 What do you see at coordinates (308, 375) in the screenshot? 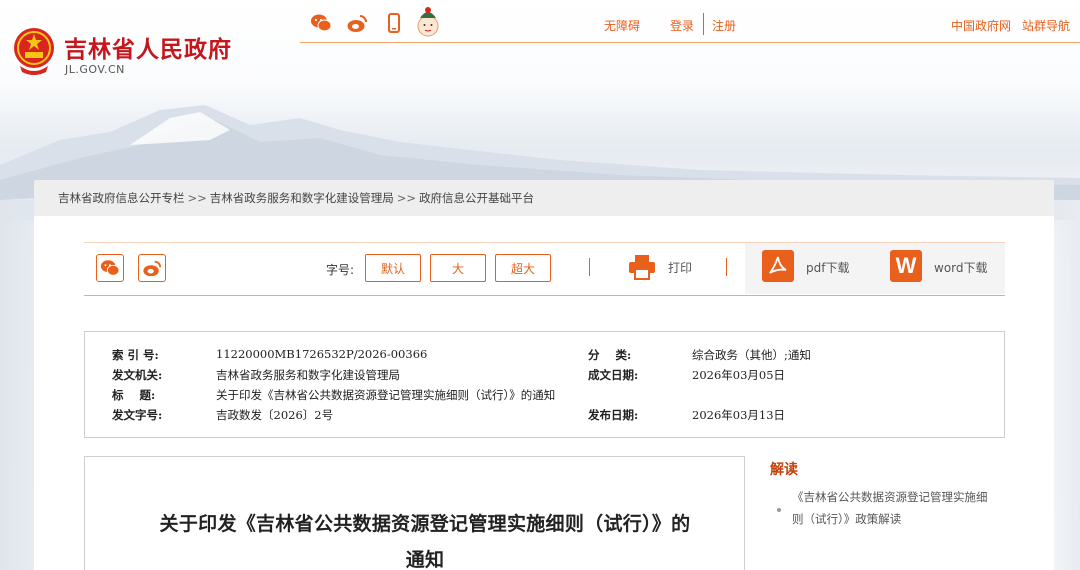
I see `issuer-value: 吉林省政务服务和数字化建设管理局` at bounding box center [308, 375].